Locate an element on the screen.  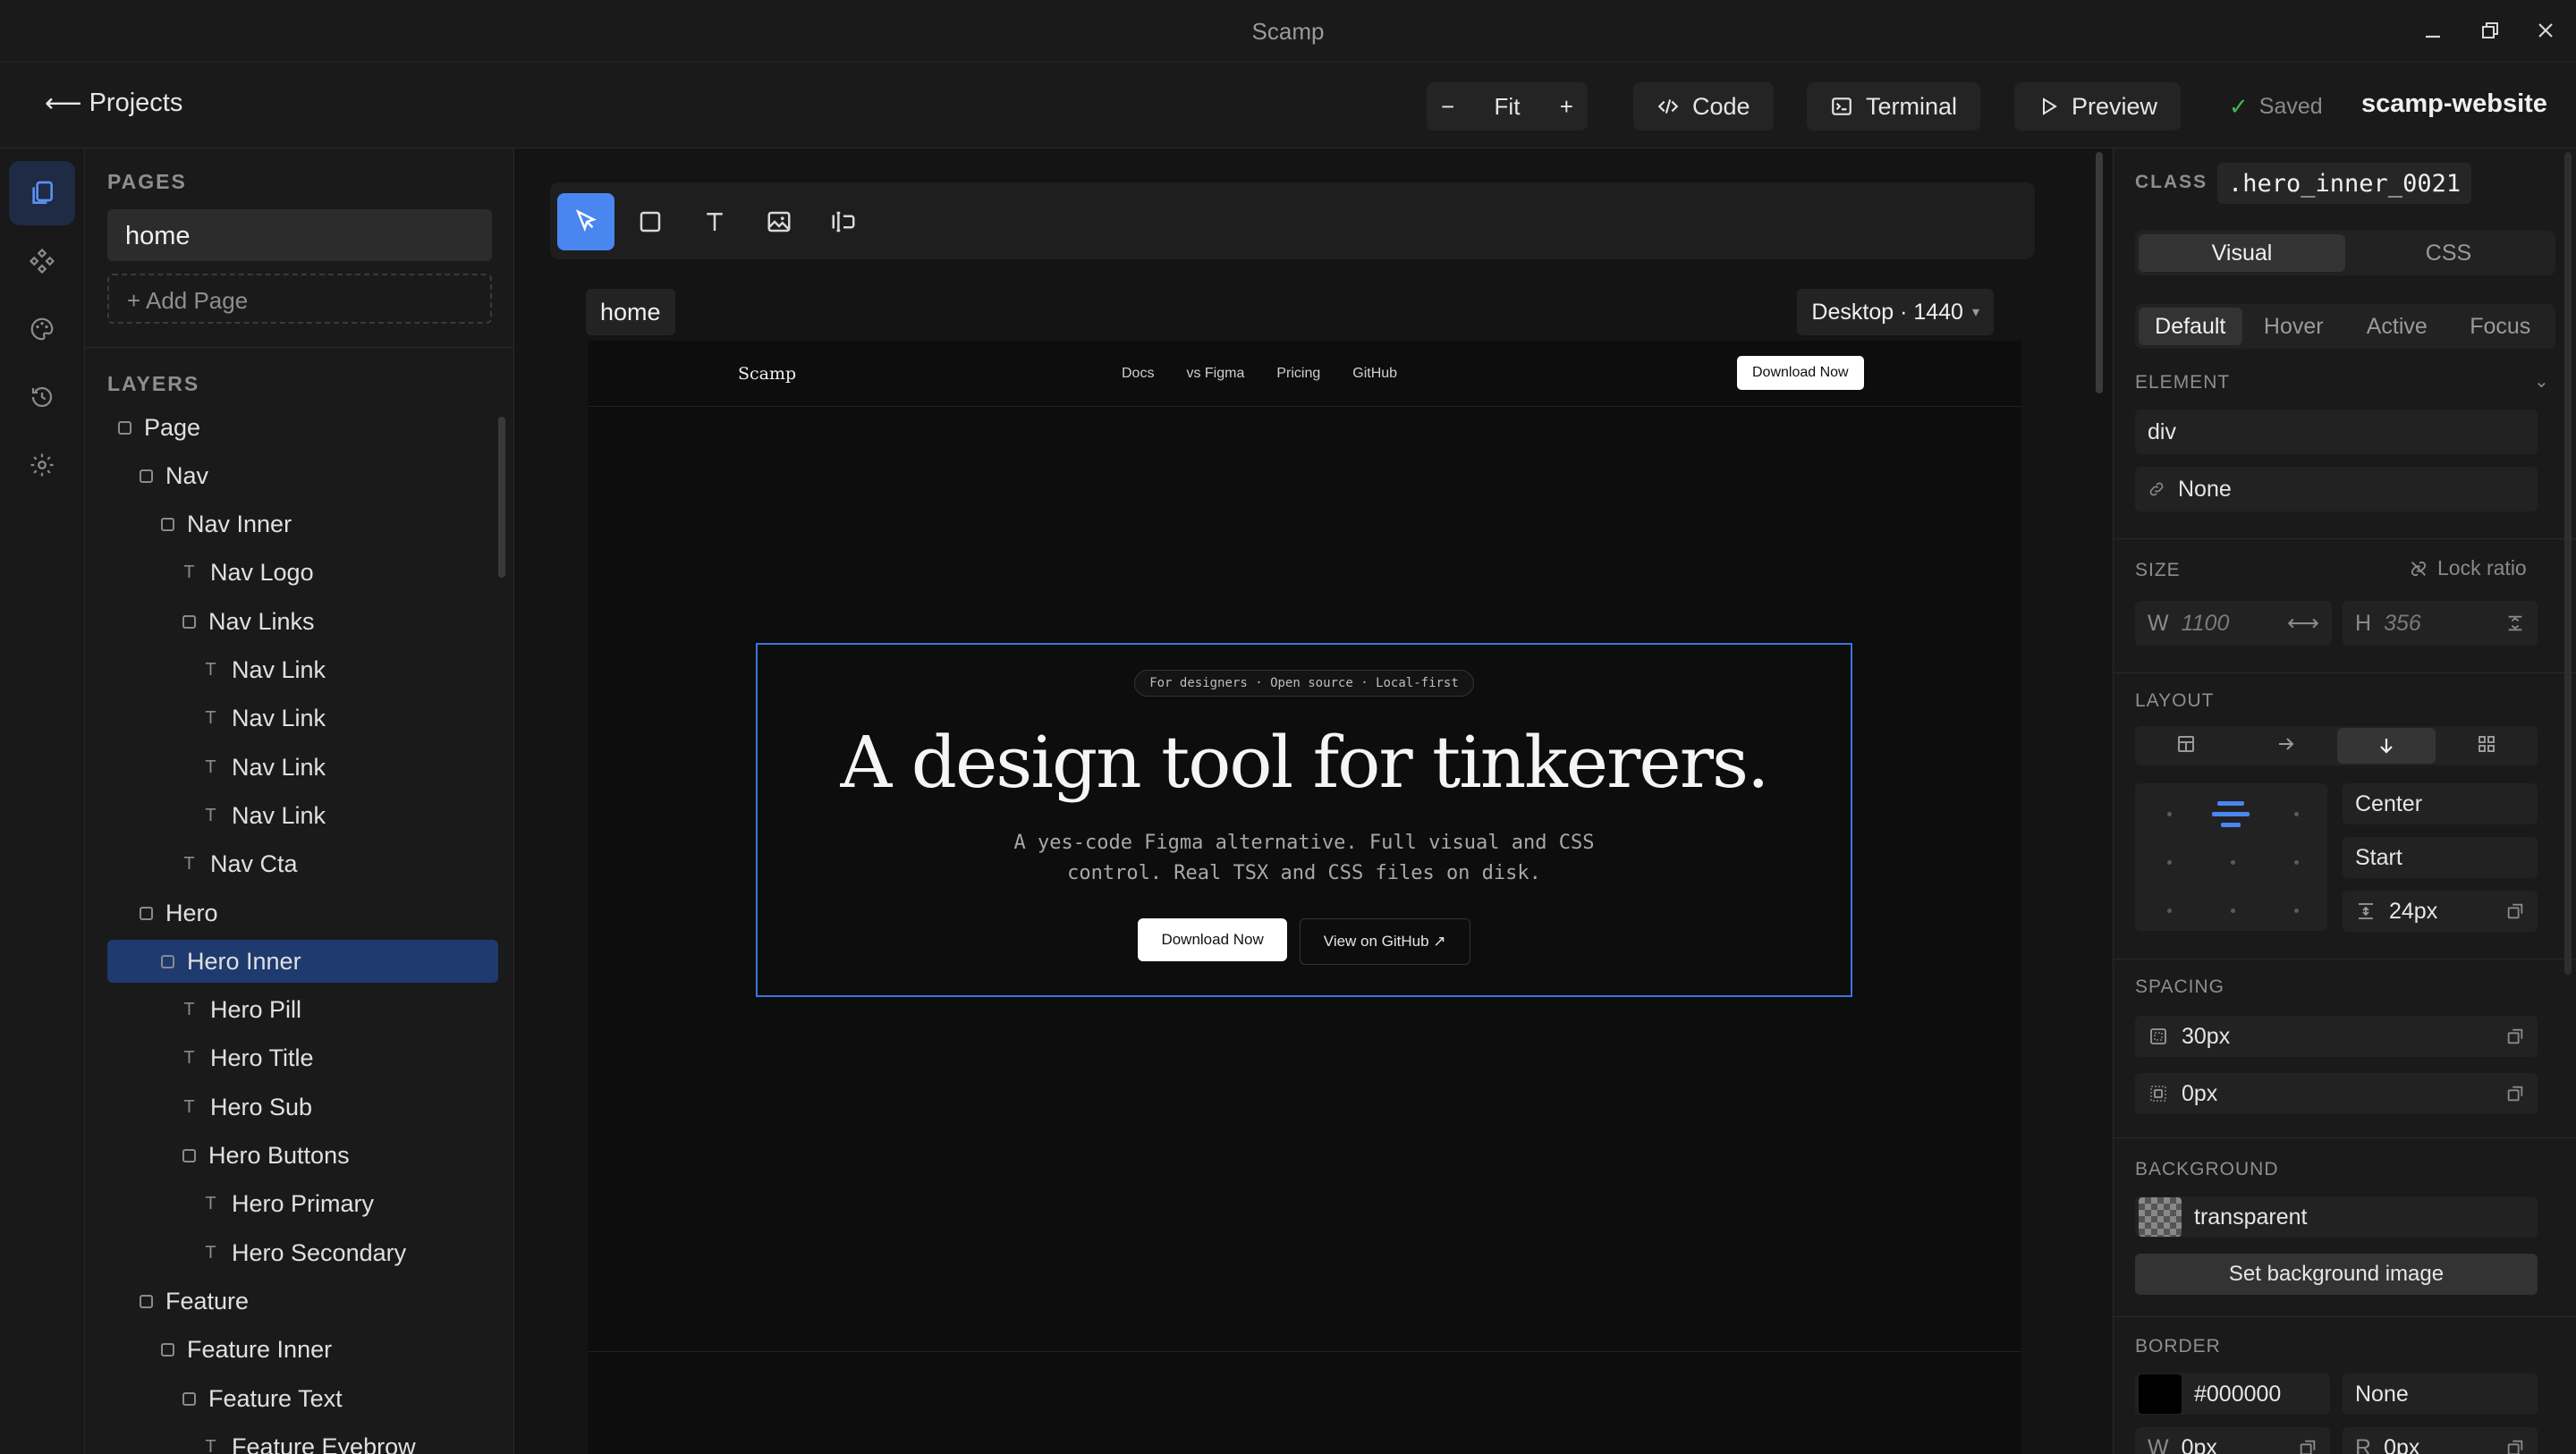
site-logo: Scamp is located at coordinates (767, 374).